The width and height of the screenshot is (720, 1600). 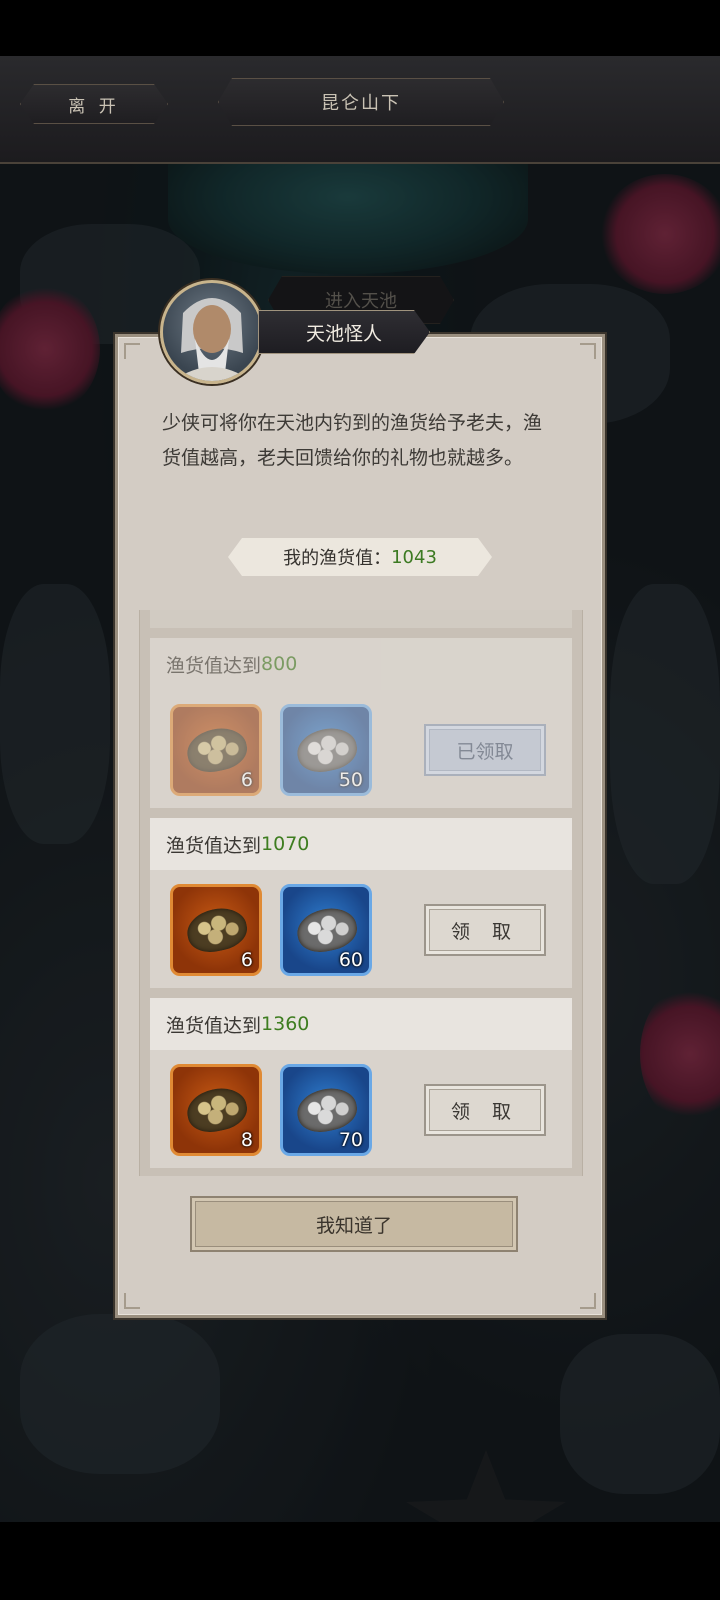 I want to click on tier-header: 渔货值达到 1360, so click(x=361, y=1024).